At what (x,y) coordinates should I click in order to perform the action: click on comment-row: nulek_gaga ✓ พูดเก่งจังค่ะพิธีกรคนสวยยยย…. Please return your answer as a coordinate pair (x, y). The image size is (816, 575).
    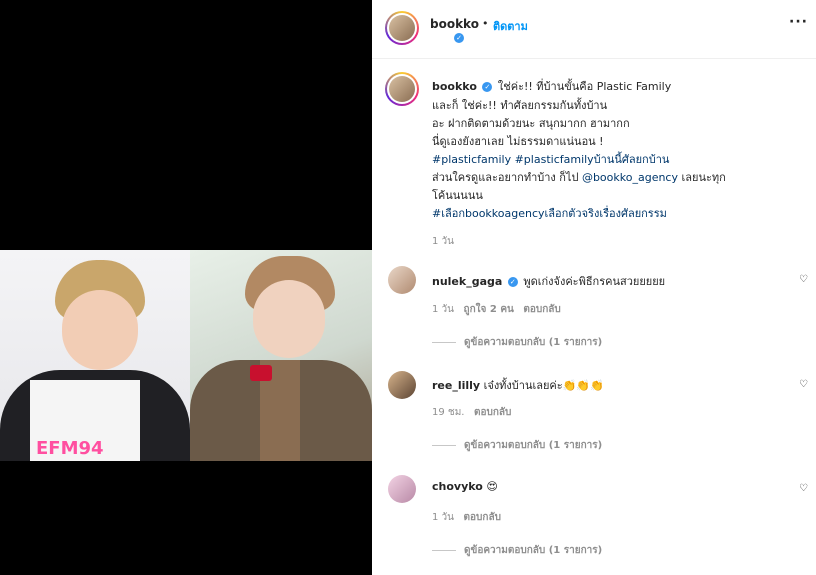
    Looking at the image, I should click on (548, 281).